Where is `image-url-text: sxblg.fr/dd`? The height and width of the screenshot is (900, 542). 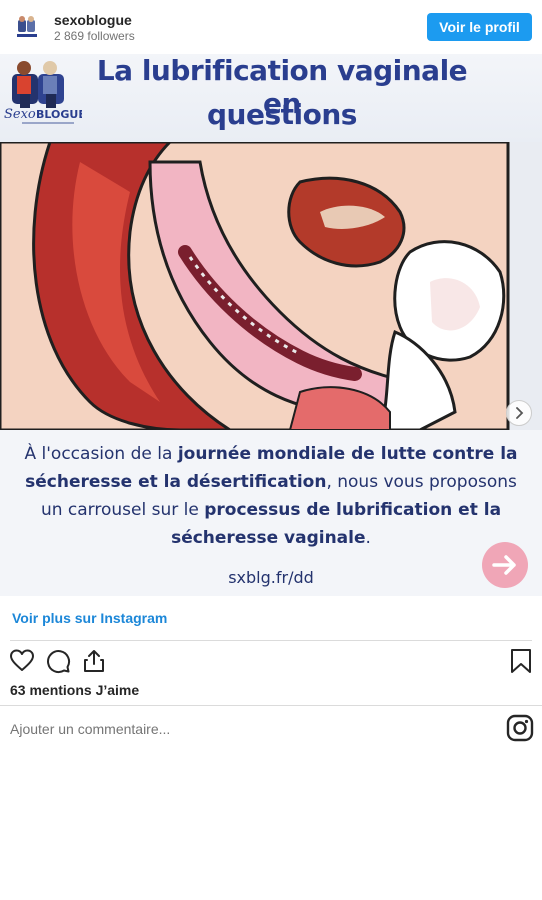 image-url-text: sxblg.fr/dd is located at coordinates (271, 577).